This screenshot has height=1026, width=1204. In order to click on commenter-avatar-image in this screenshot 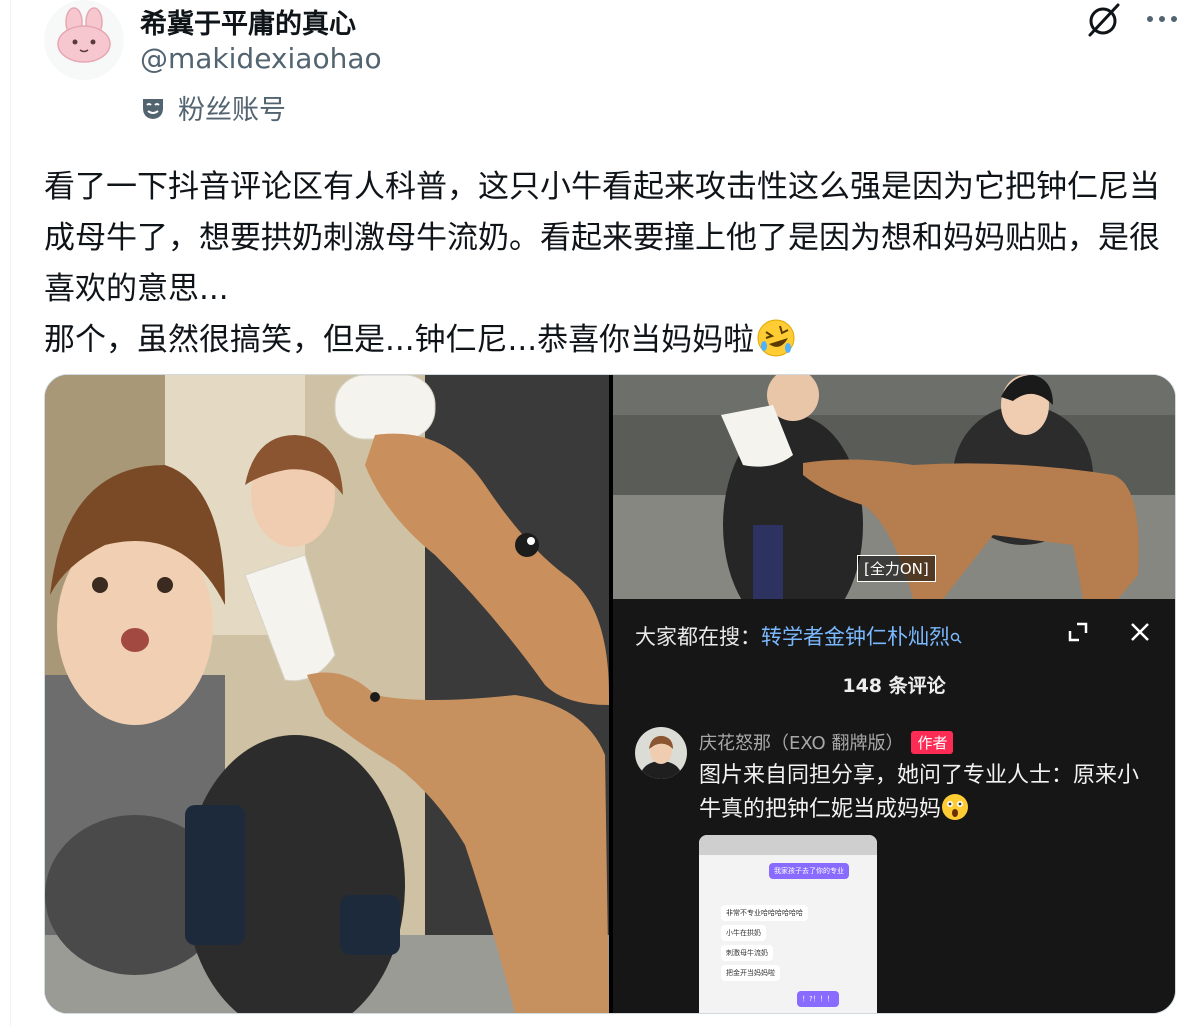, I will do `click(661, 753)`.